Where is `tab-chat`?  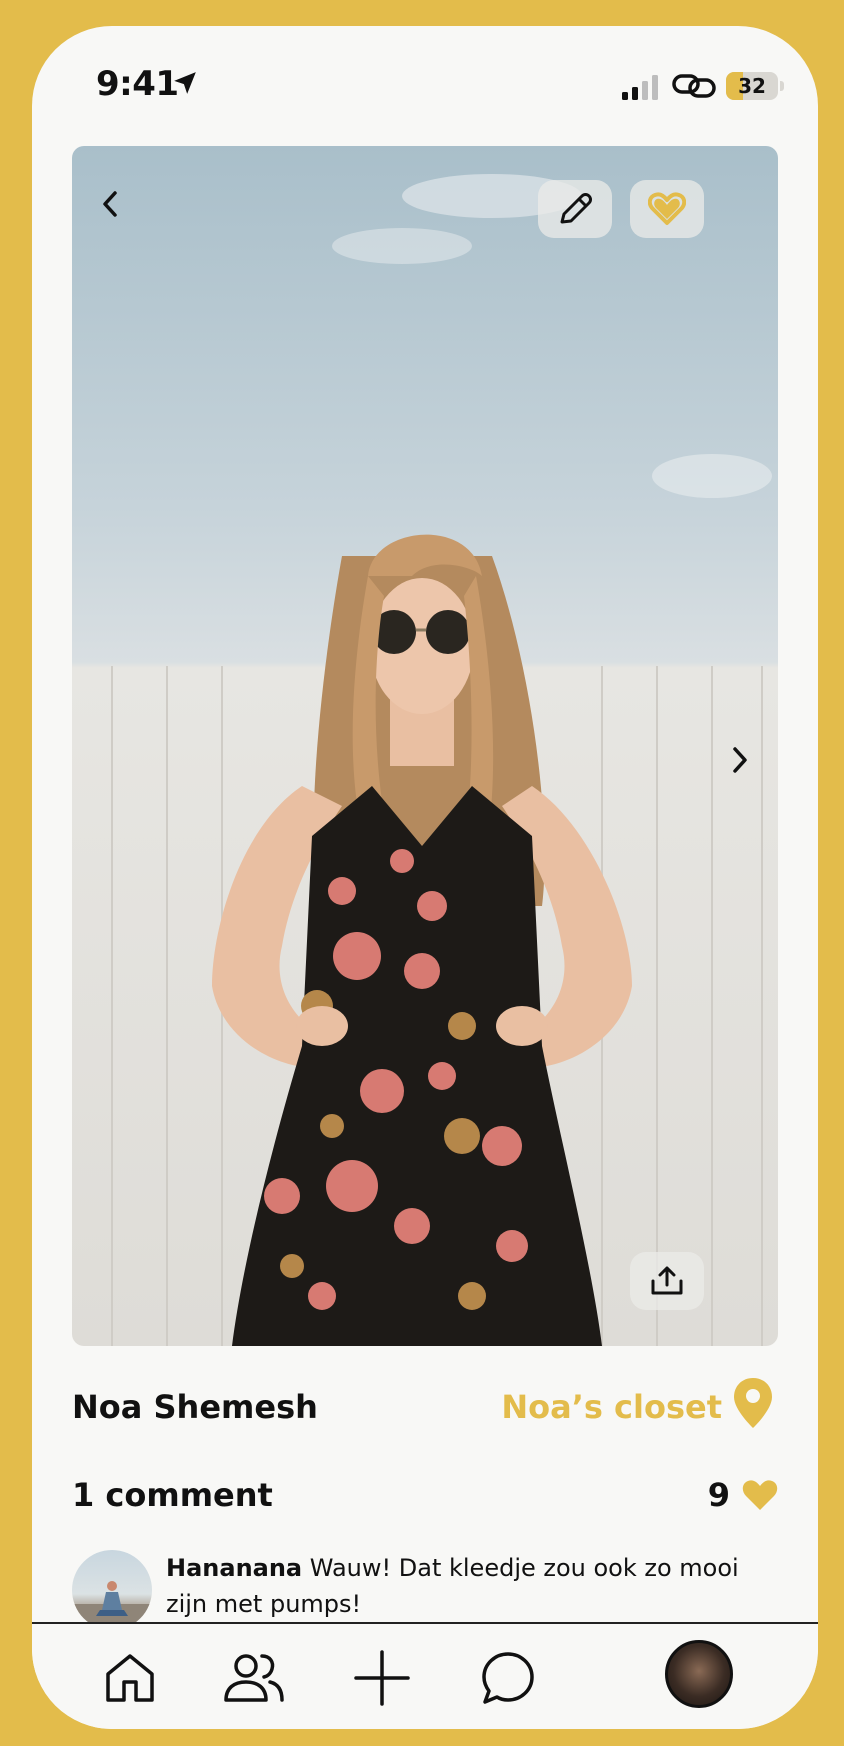
tab-chat is located at coordinates (508, 1678).